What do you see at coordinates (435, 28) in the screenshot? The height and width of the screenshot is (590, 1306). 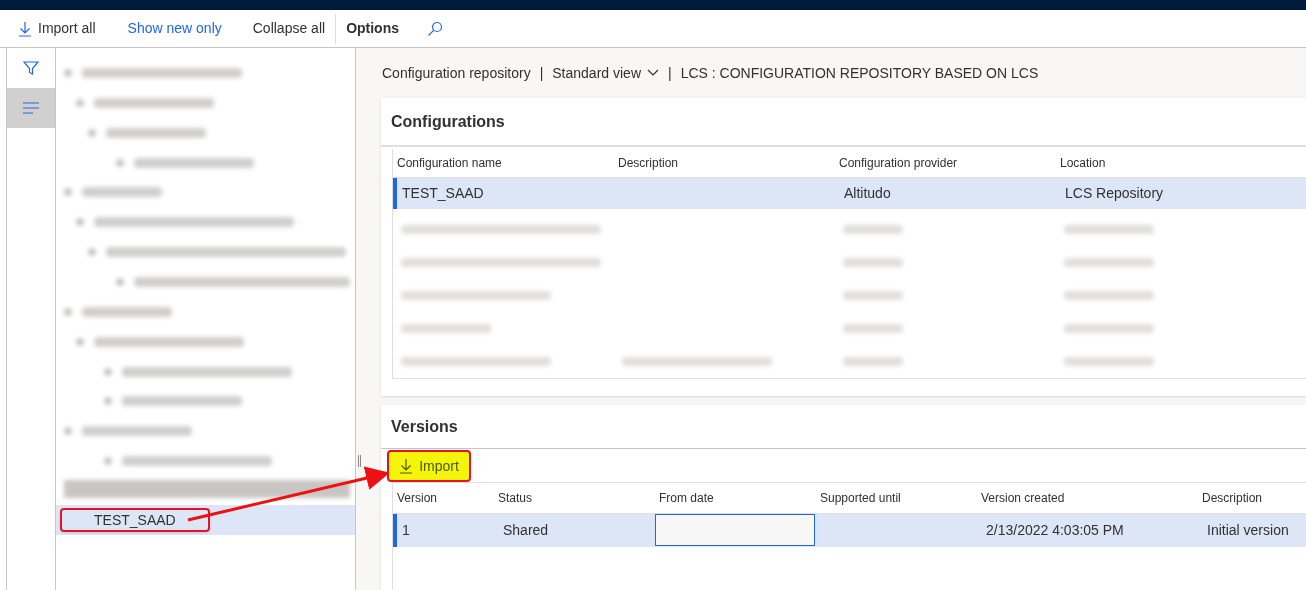 I see `search-icon` at bounding box center [435, 28].